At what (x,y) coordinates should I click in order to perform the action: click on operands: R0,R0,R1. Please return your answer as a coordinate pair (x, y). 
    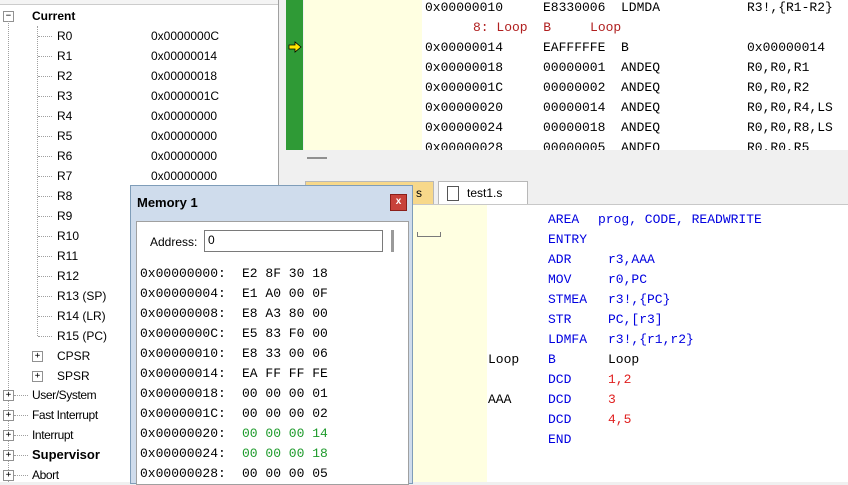
    Looking at the image, I should click on (778, 67).